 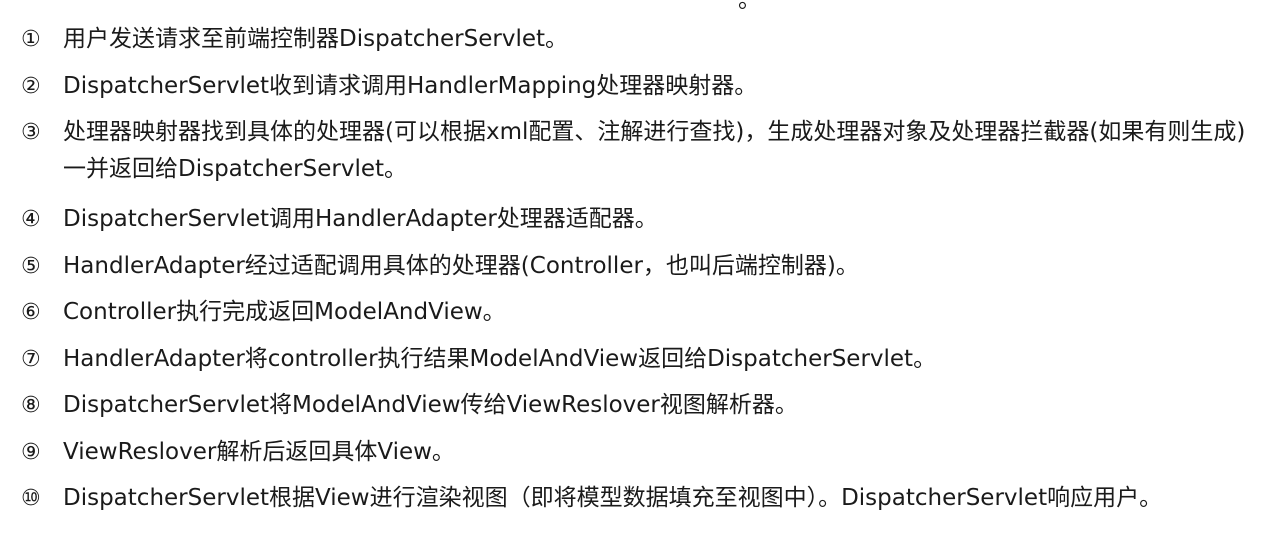 What do you see at coordinates (31, 132) in the screenshot?
I see `step-marker: ③` at bounding box center [31, 132].